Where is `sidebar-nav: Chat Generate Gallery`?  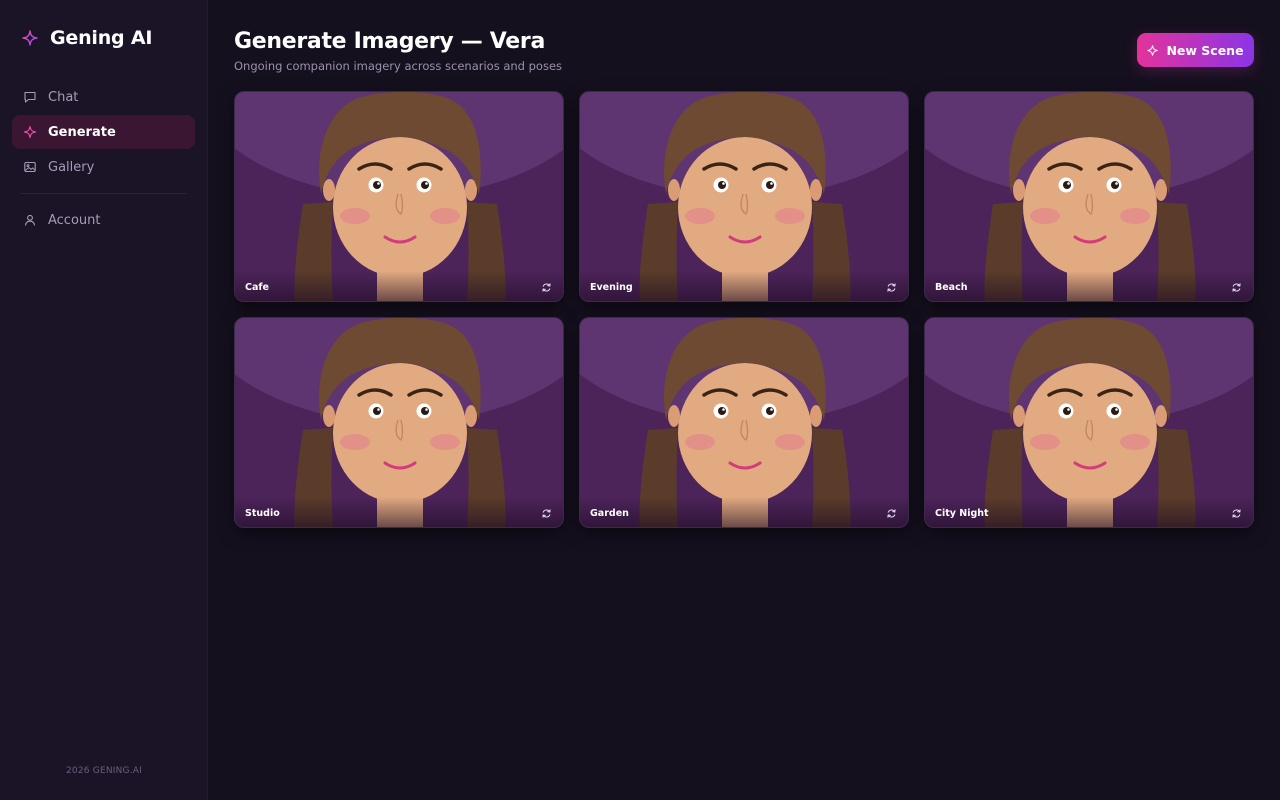
sidebar-nav: Chat Generate Gallery is located at coordinates (103, 132).